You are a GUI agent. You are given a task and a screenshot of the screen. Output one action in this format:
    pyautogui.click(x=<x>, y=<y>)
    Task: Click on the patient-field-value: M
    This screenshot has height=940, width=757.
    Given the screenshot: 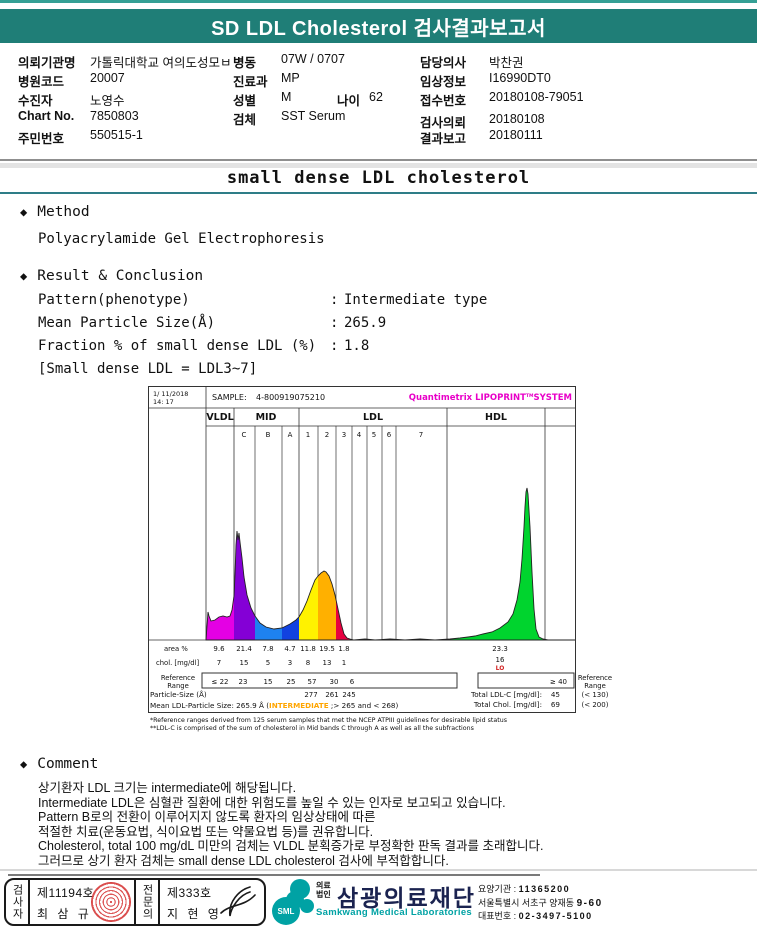 What is the action you would take?
    pyautogui.click(x=286, y=97)
    